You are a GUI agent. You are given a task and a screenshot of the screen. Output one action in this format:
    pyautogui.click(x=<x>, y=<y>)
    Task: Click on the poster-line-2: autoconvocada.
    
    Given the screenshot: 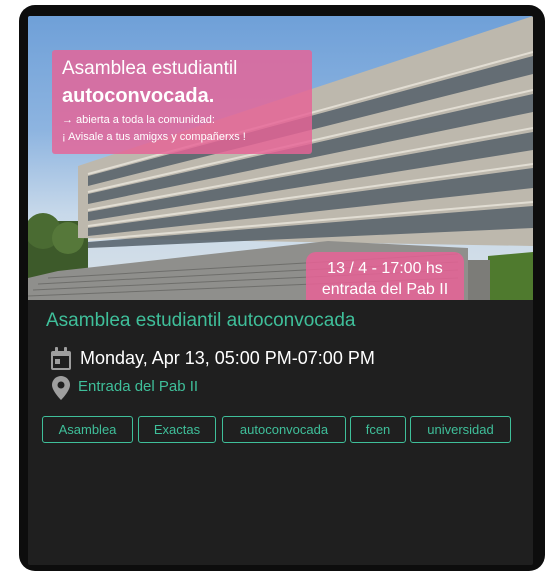 What is the action you would take?
    pyautogui.click(x=138, y=96)
    